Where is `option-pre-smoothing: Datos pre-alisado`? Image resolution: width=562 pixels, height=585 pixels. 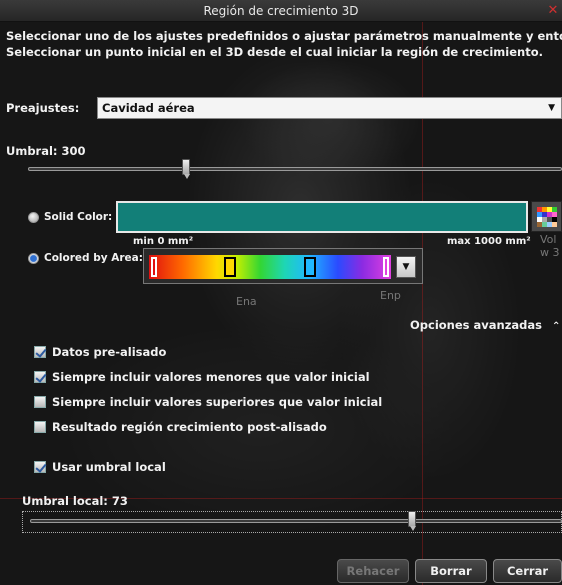 option-pre-smoothing: Datos pre-alisado is located at coordinates (100, 352).